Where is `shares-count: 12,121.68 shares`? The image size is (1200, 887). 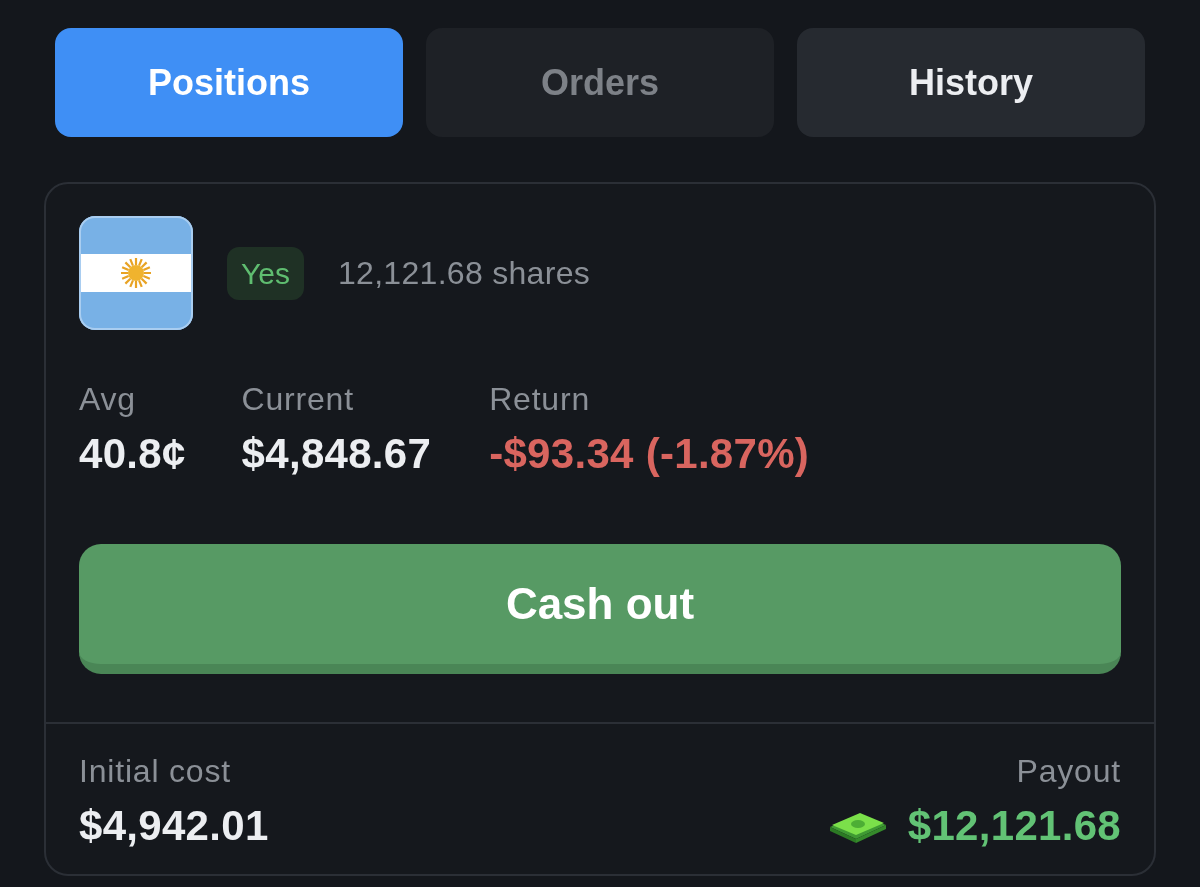
shares-count: 12,121.68 shares is located at coordinates (464, 273).